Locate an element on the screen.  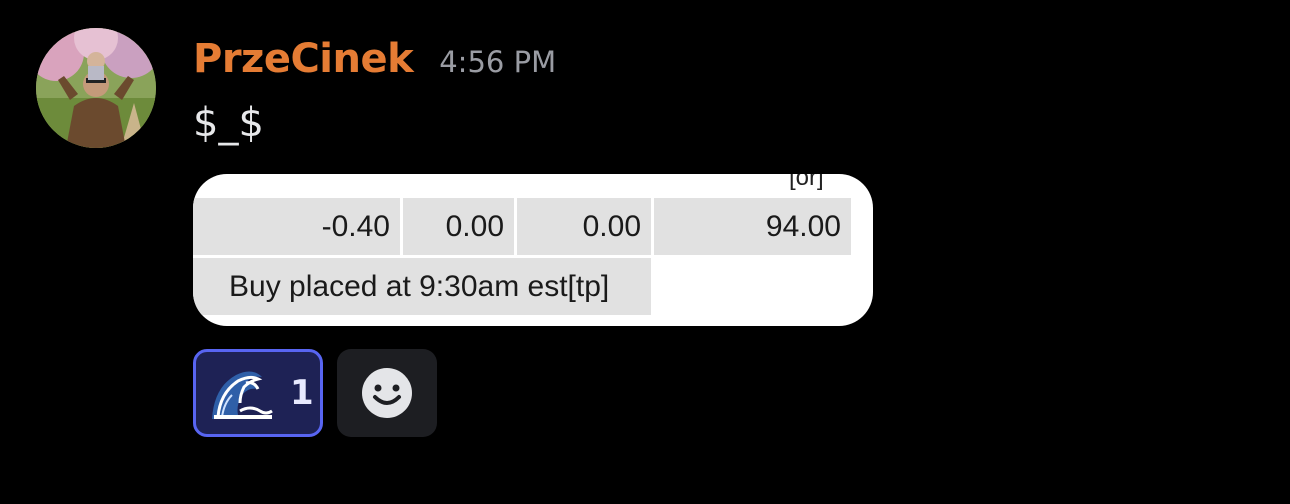
smiley-add-reaction-icon is located at coordinates (387, 393).